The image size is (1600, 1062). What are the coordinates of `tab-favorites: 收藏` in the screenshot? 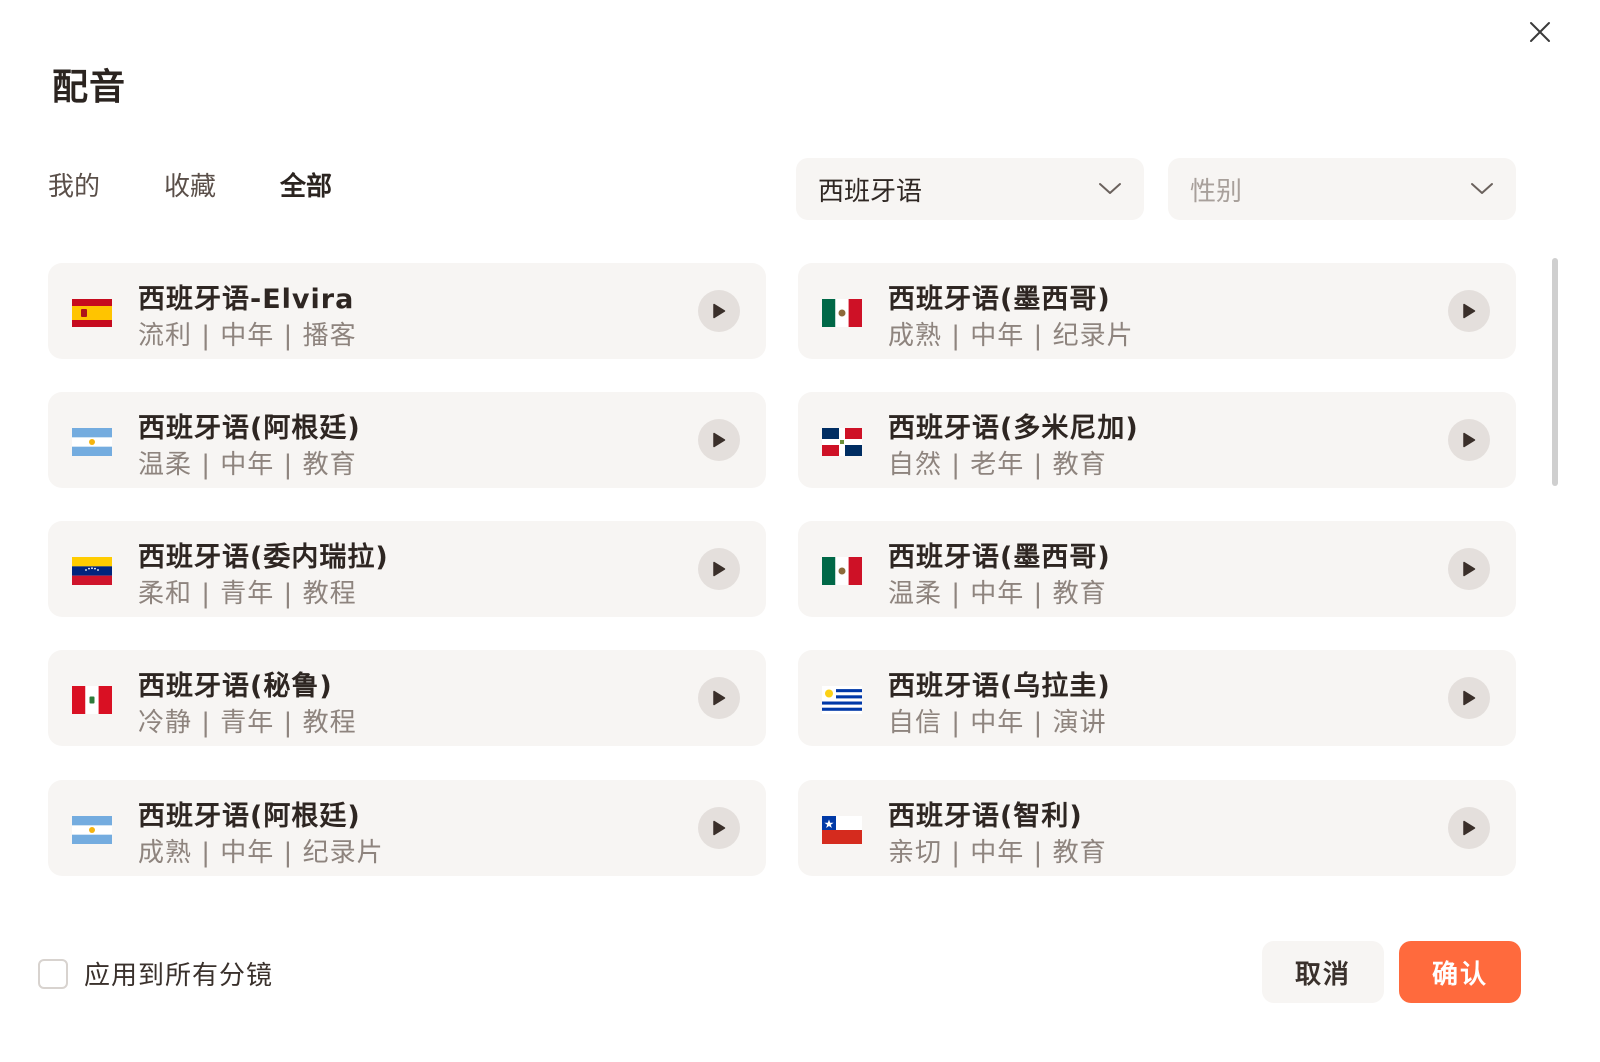 It's located at (190, 184).